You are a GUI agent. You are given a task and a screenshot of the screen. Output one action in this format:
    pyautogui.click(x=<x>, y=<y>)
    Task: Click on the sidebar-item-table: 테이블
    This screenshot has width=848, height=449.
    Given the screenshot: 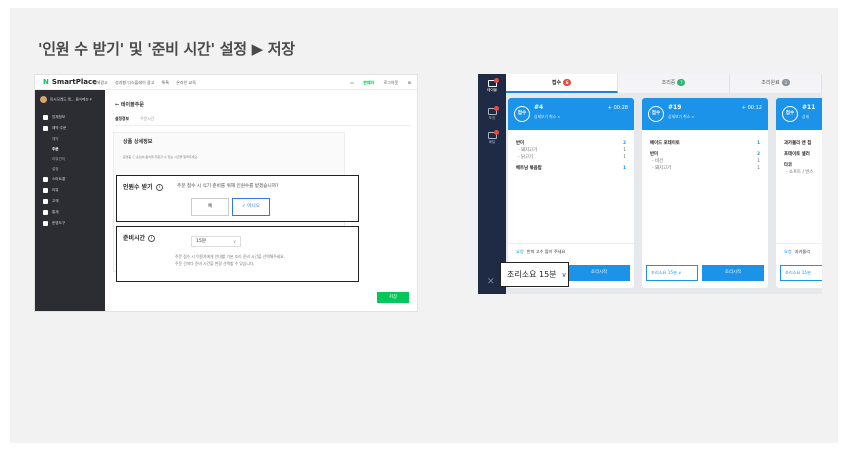 What is the action you would take?
    pyautogui.click(x=492, y=85)
    